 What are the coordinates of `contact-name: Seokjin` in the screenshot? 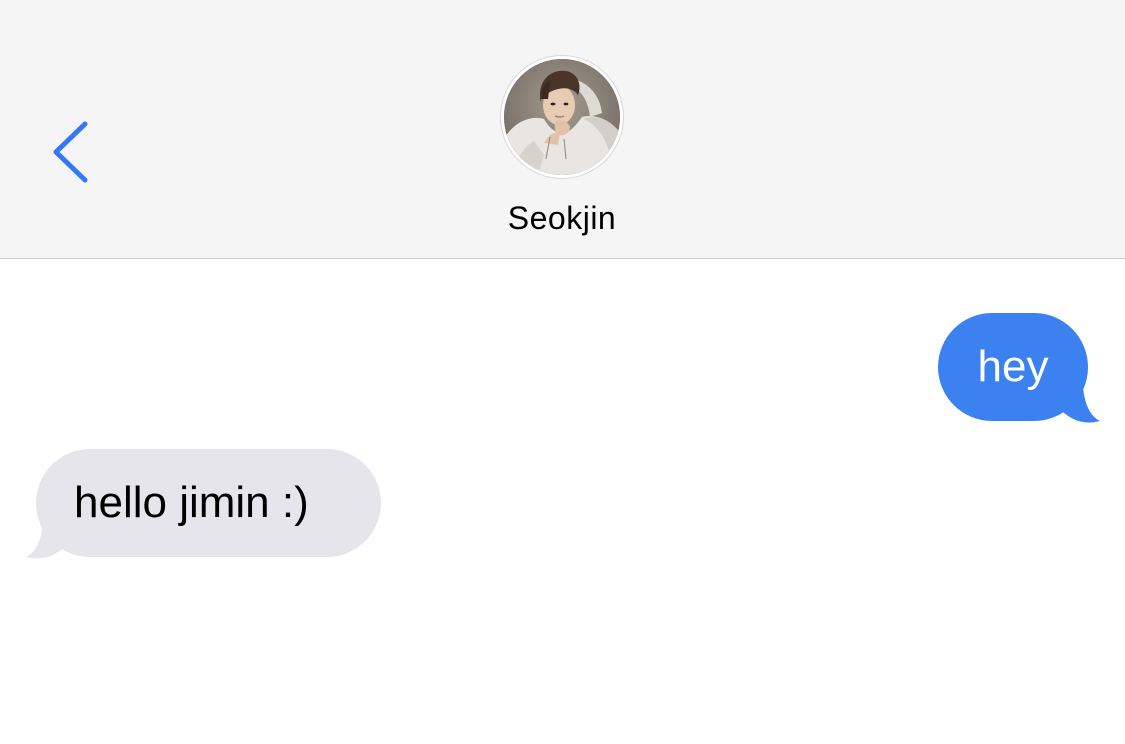 It's located at (562, 218).